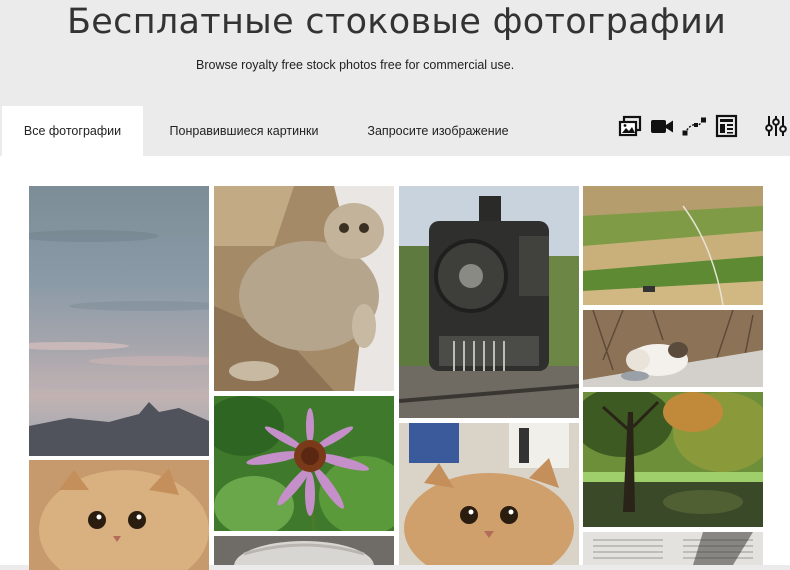 Image resolution: width=790 pixels, height=570 pixels. What do you see at coordinates (673, 548) in the screenshot?
I see `newspaper-photo` at bounding box center [673, 548].